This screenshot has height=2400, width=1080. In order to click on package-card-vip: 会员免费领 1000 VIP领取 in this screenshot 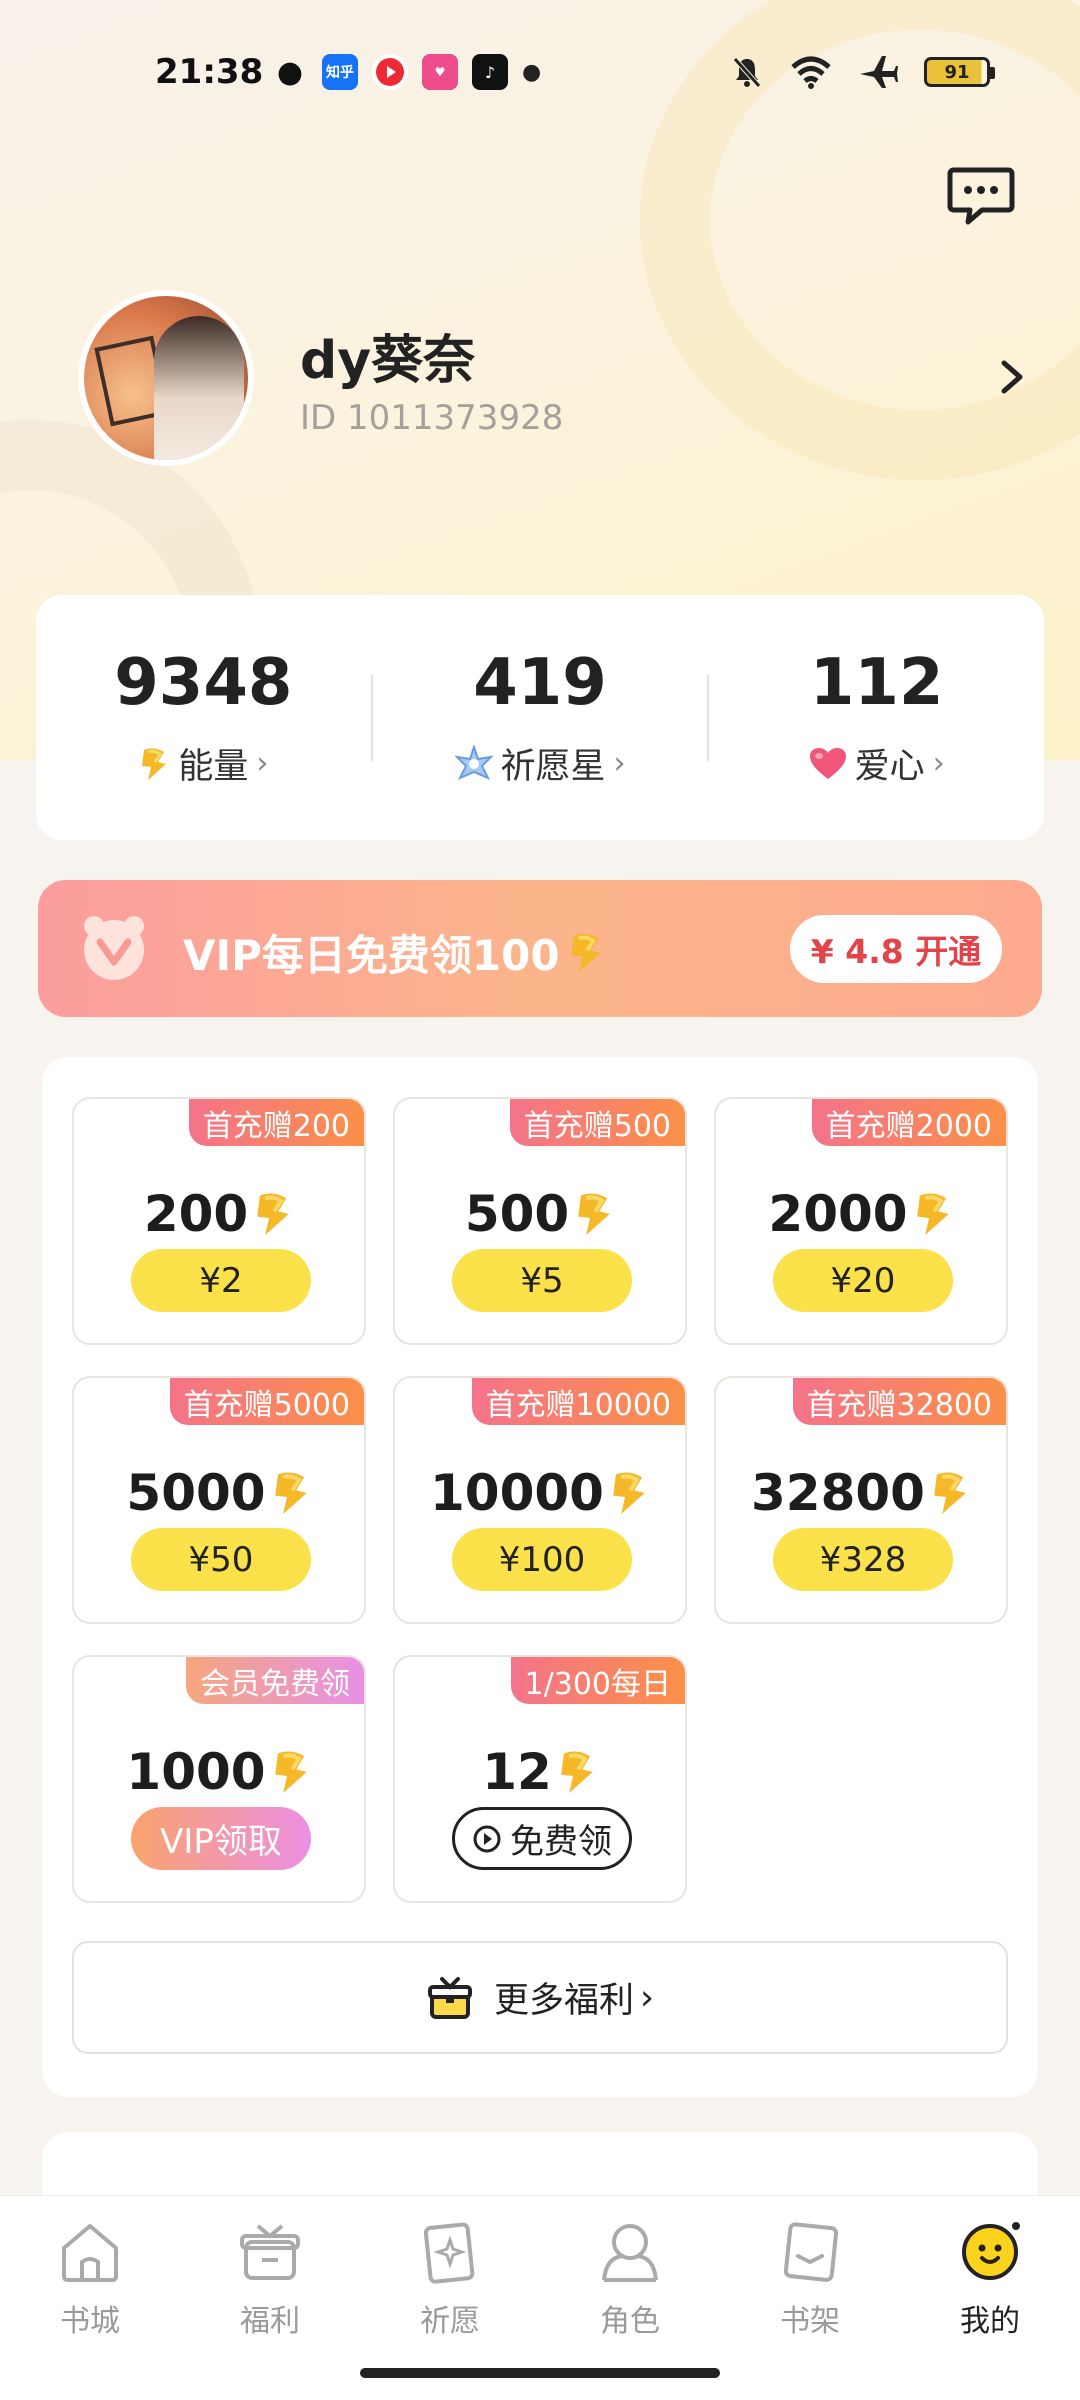, I will do `click(219, 1779)`.